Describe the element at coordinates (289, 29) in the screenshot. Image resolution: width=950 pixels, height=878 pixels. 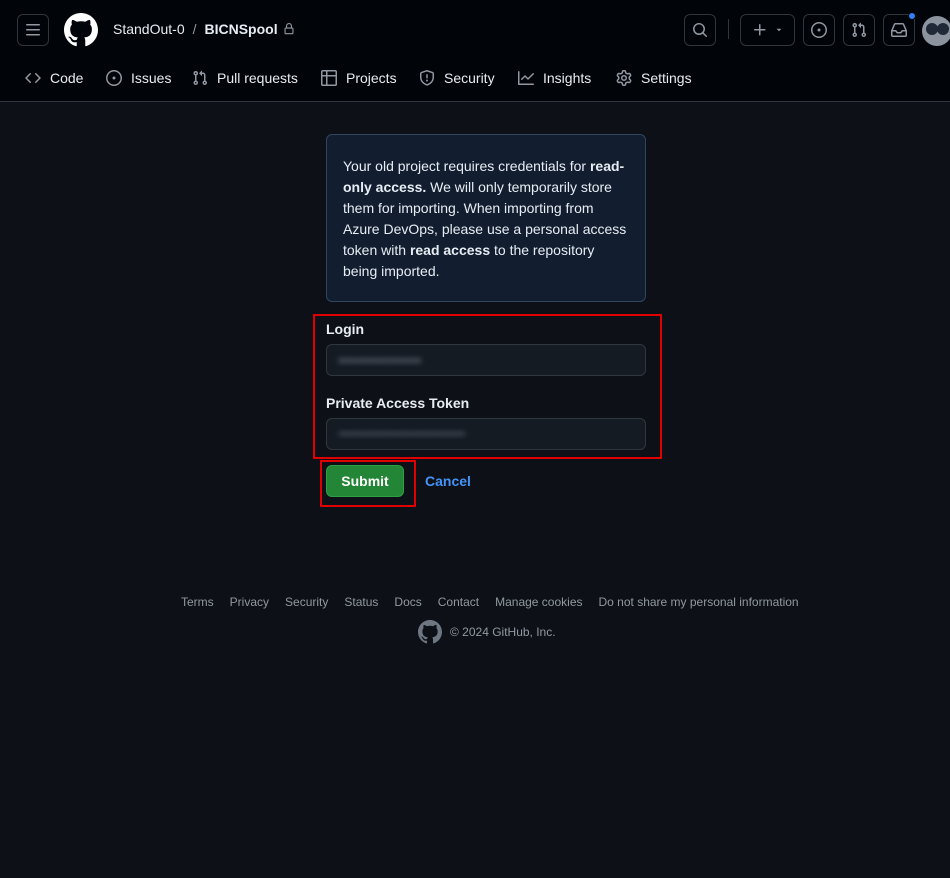
I see `lock-icon` at that location.